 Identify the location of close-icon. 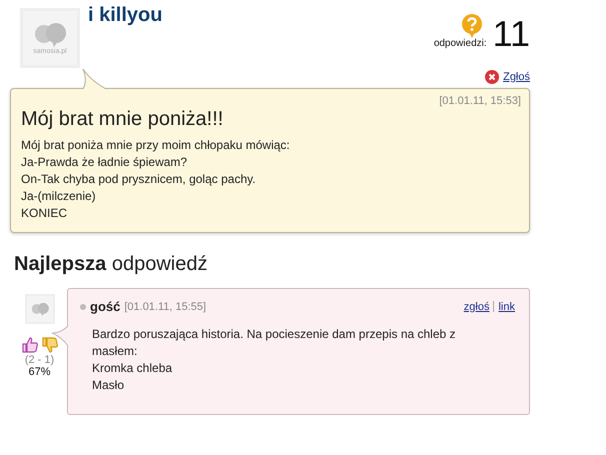
(492, 77).